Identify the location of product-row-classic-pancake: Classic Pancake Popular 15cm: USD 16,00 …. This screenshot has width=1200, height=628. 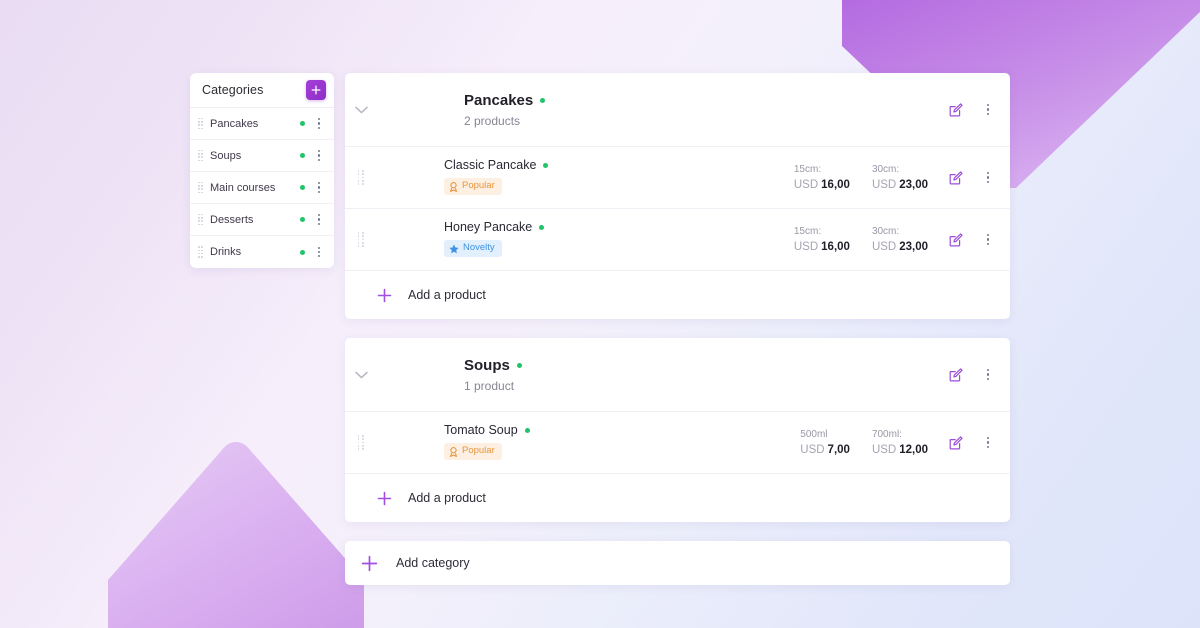
(677, 178).